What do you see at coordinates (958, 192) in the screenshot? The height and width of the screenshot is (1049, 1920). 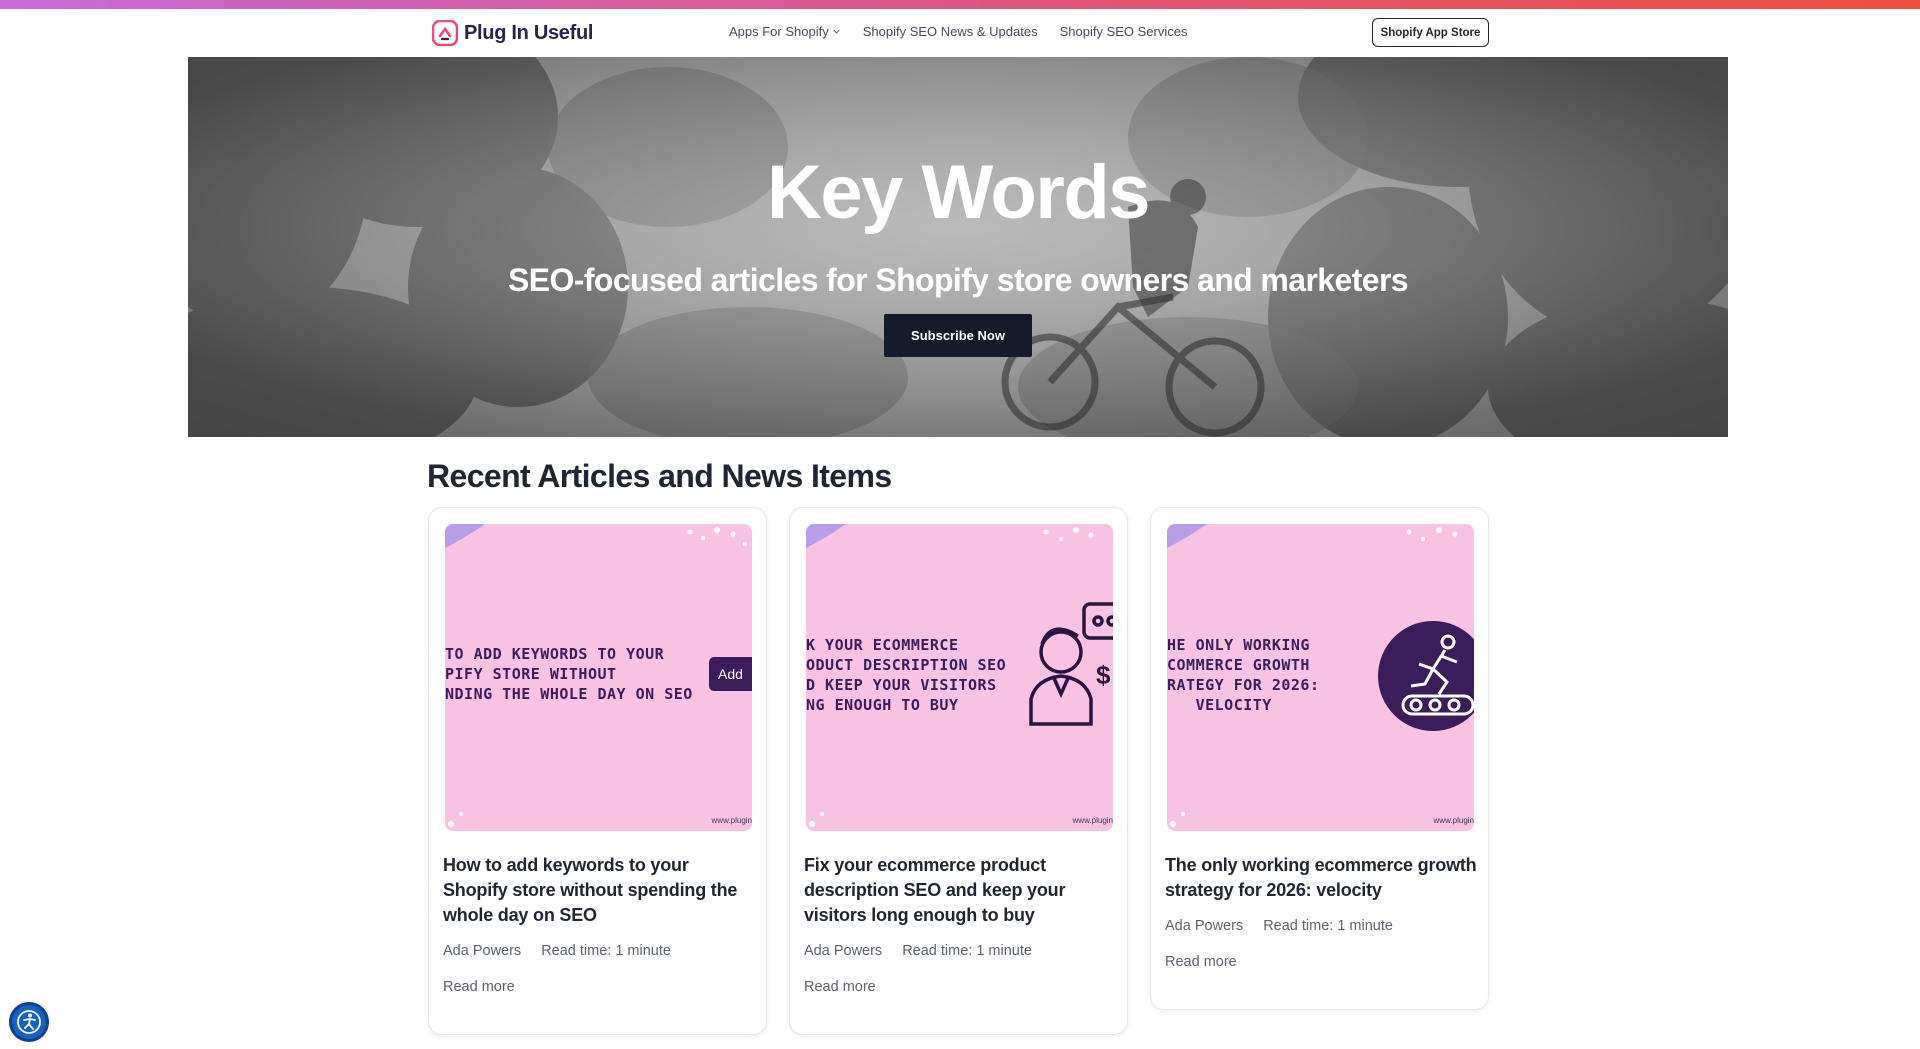 I see `hero-title: Key Words` at bounding box center [958, 192].